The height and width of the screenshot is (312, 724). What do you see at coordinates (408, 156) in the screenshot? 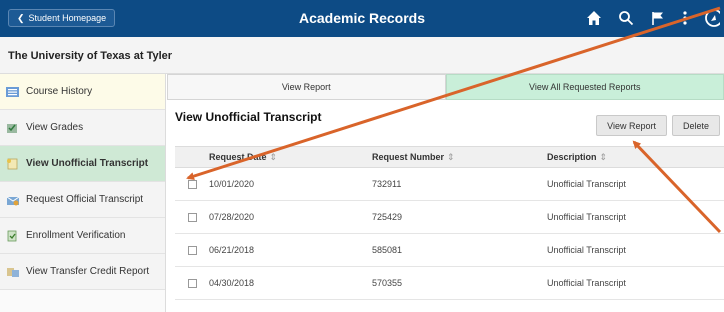
I see `column-header-label: Request Number` at bounding box center [408, 156].